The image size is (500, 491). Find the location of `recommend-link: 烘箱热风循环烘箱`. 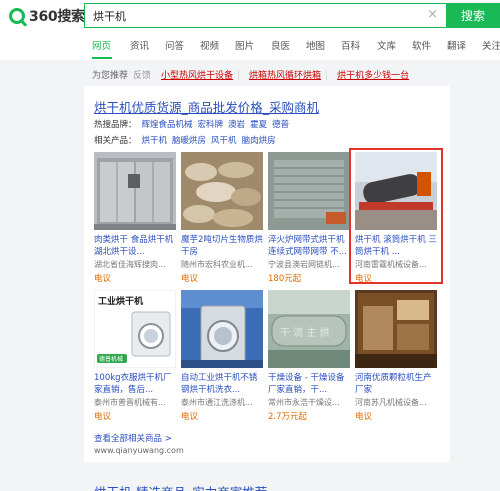

recommend-link: 烘箱热风循环烘箱 is located at coordinates (285, 74).